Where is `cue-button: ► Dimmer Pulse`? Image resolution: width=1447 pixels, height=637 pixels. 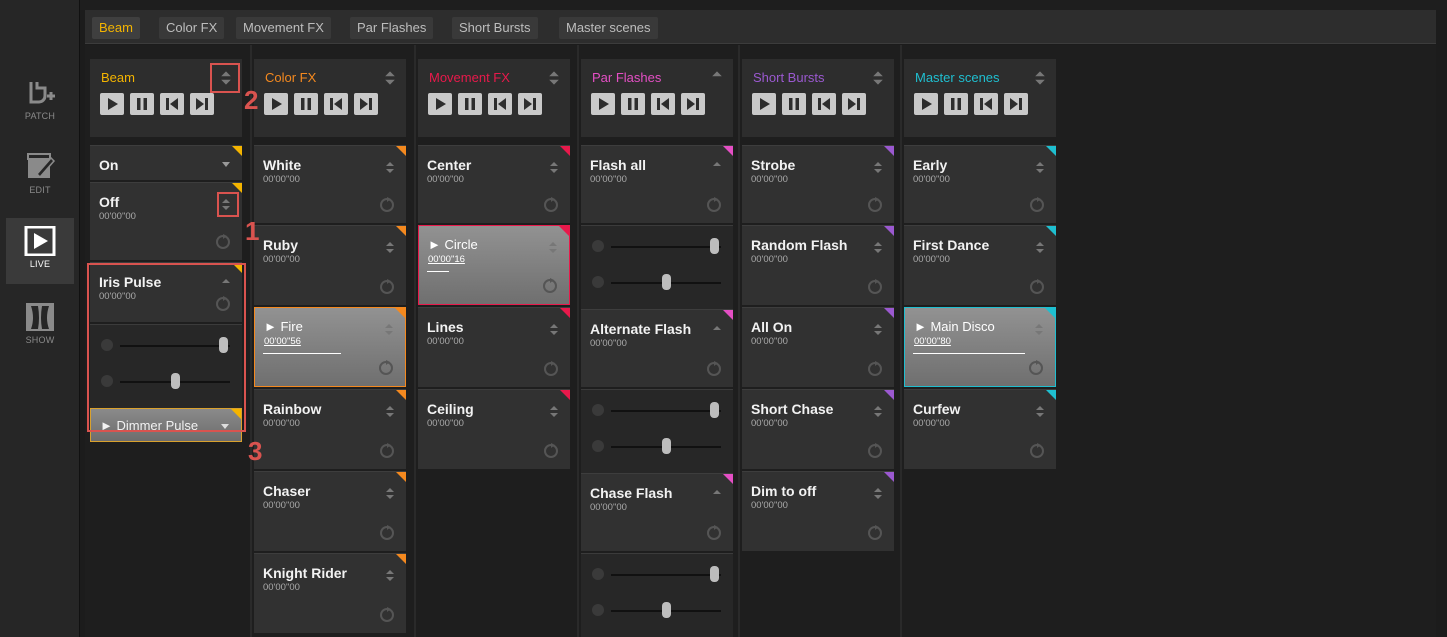
cue-button: ► Dimmer Pulse is located at coordinates (166, 425).